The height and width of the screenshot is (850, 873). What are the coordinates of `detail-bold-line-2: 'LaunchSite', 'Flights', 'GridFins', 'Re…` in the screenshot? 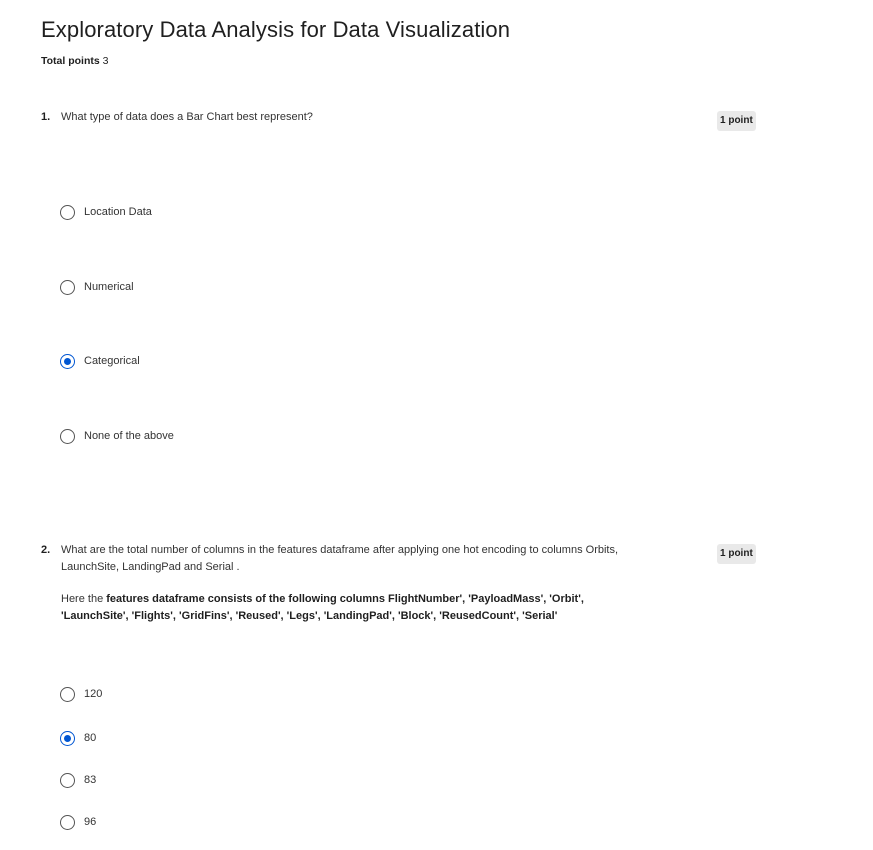 It's located at (309, 616).